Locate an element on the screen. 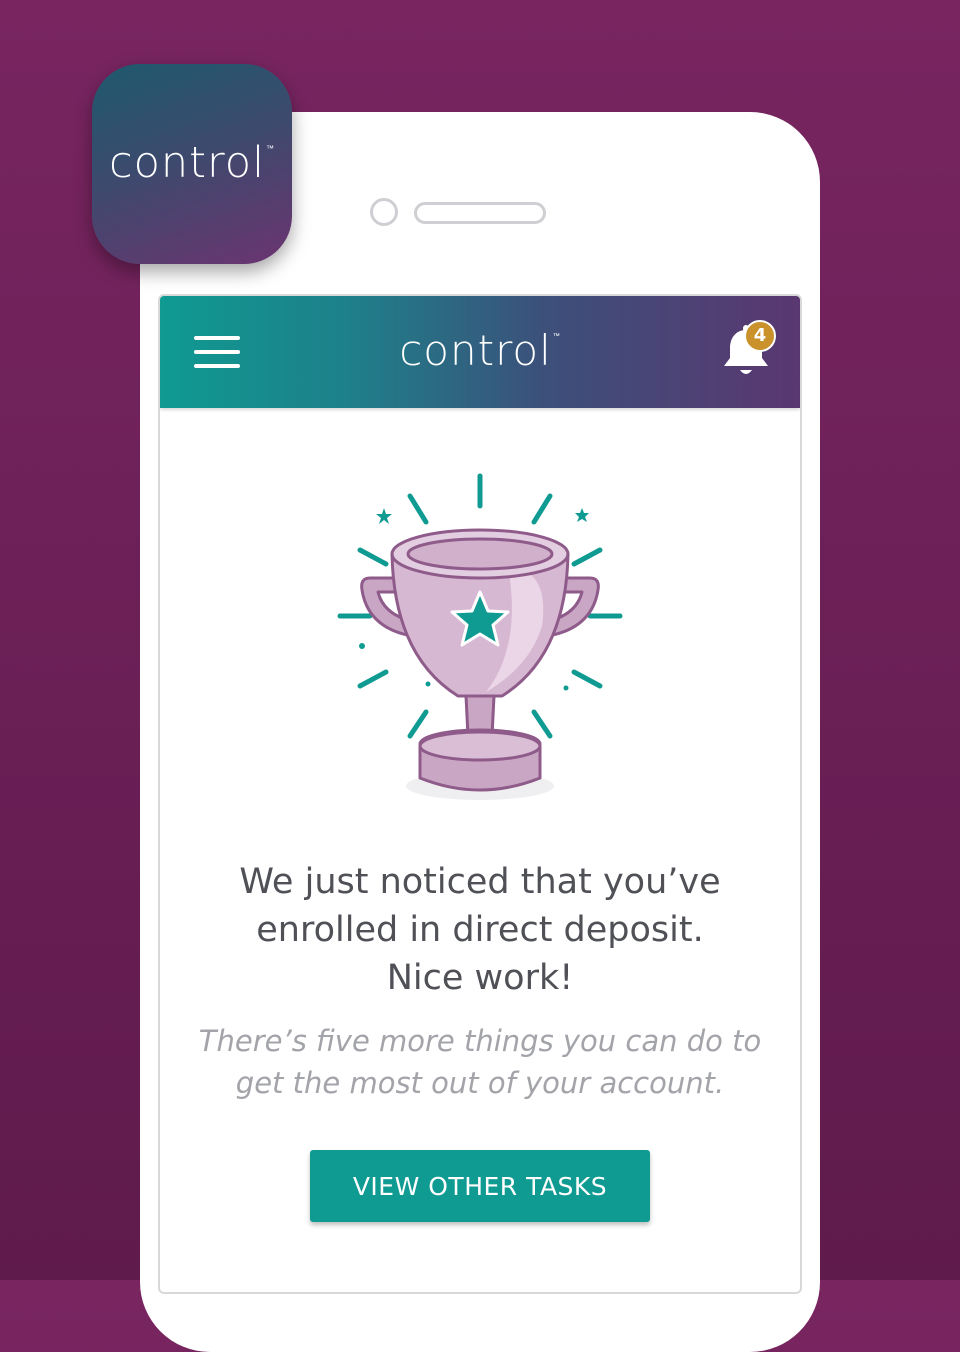  headline-line: We just noticed that you’ve is located at coordinates (480, 882).